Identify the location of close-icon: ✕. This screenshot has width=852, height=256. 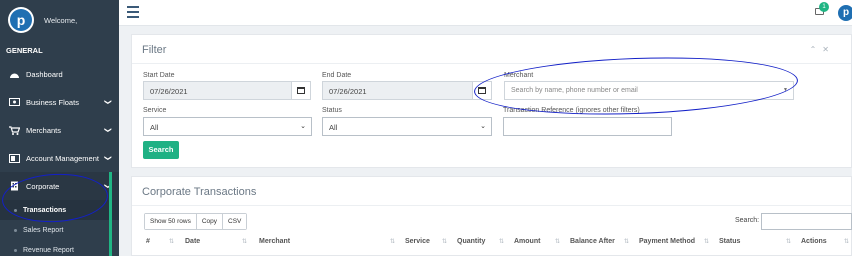
(828, 49).